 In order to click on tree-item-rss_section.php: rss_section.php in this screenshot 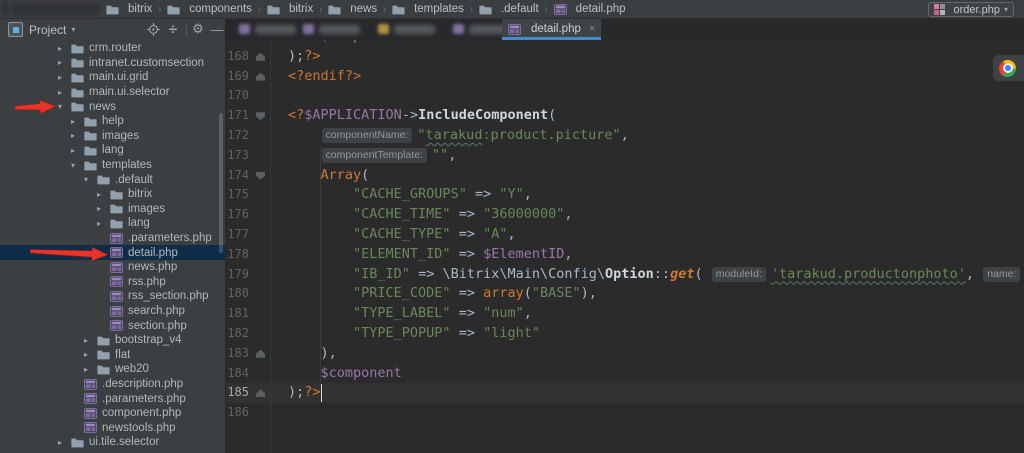, I will do `click(112, 296)`.